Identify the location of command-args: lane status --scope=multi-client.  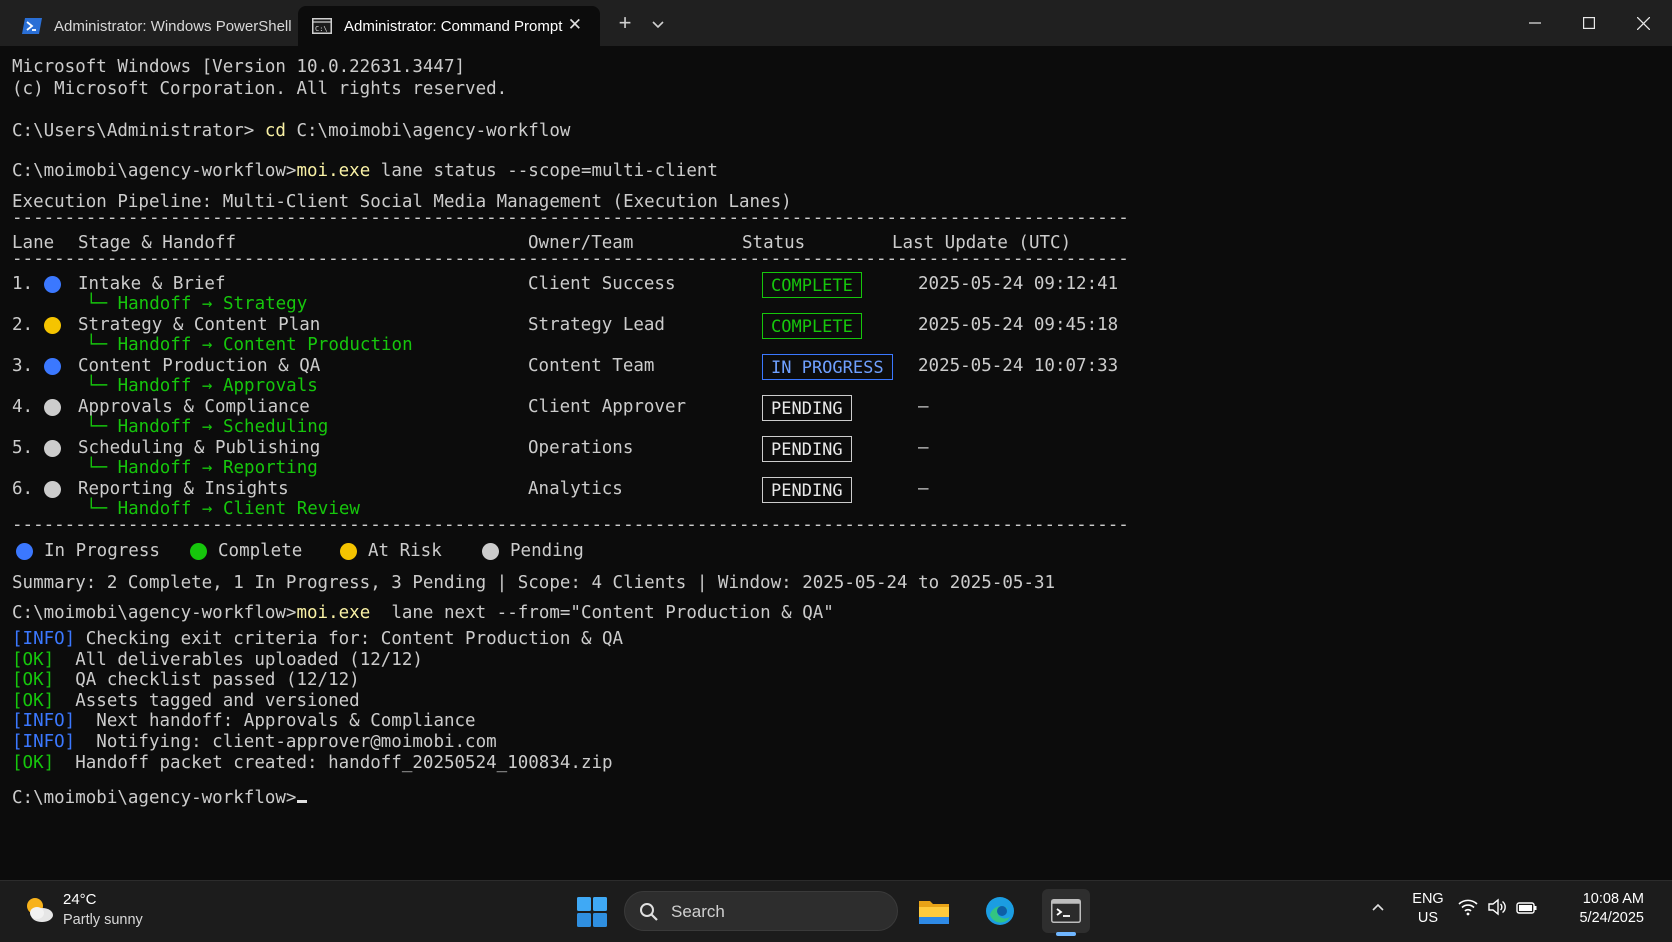
(544, 171).